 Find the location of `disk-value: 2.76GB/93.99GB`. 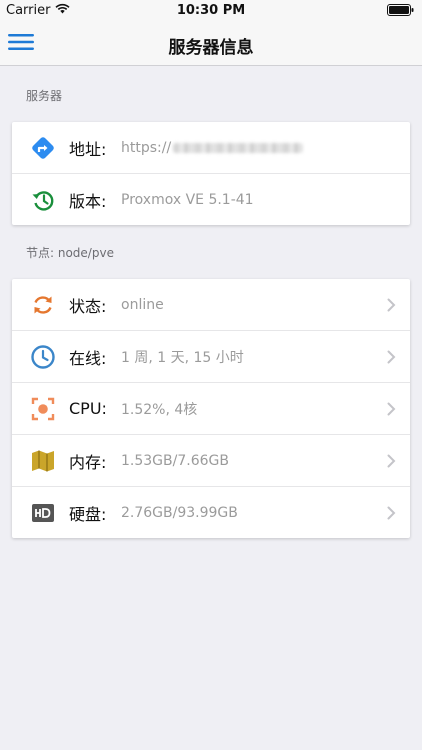

disk-value: 2.76GB/93.99GB is located at coordinates (179, 512).